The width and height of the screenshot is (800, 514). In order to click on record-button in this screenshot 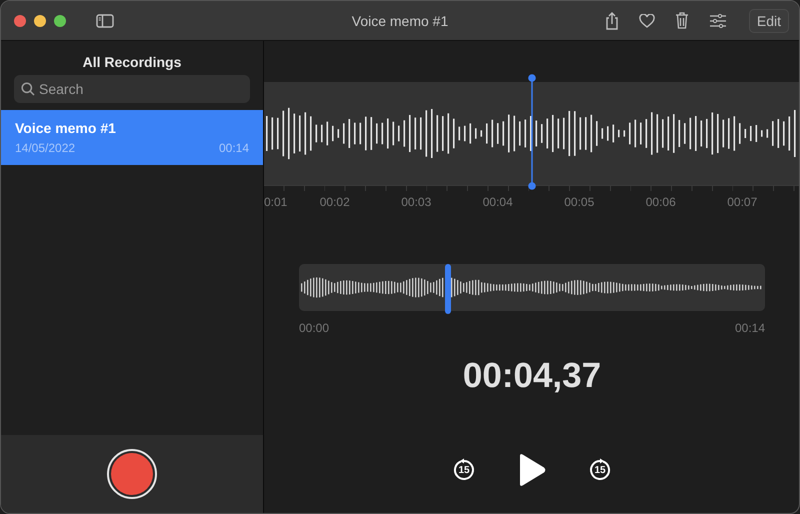, I will do `click(132, 474)`.